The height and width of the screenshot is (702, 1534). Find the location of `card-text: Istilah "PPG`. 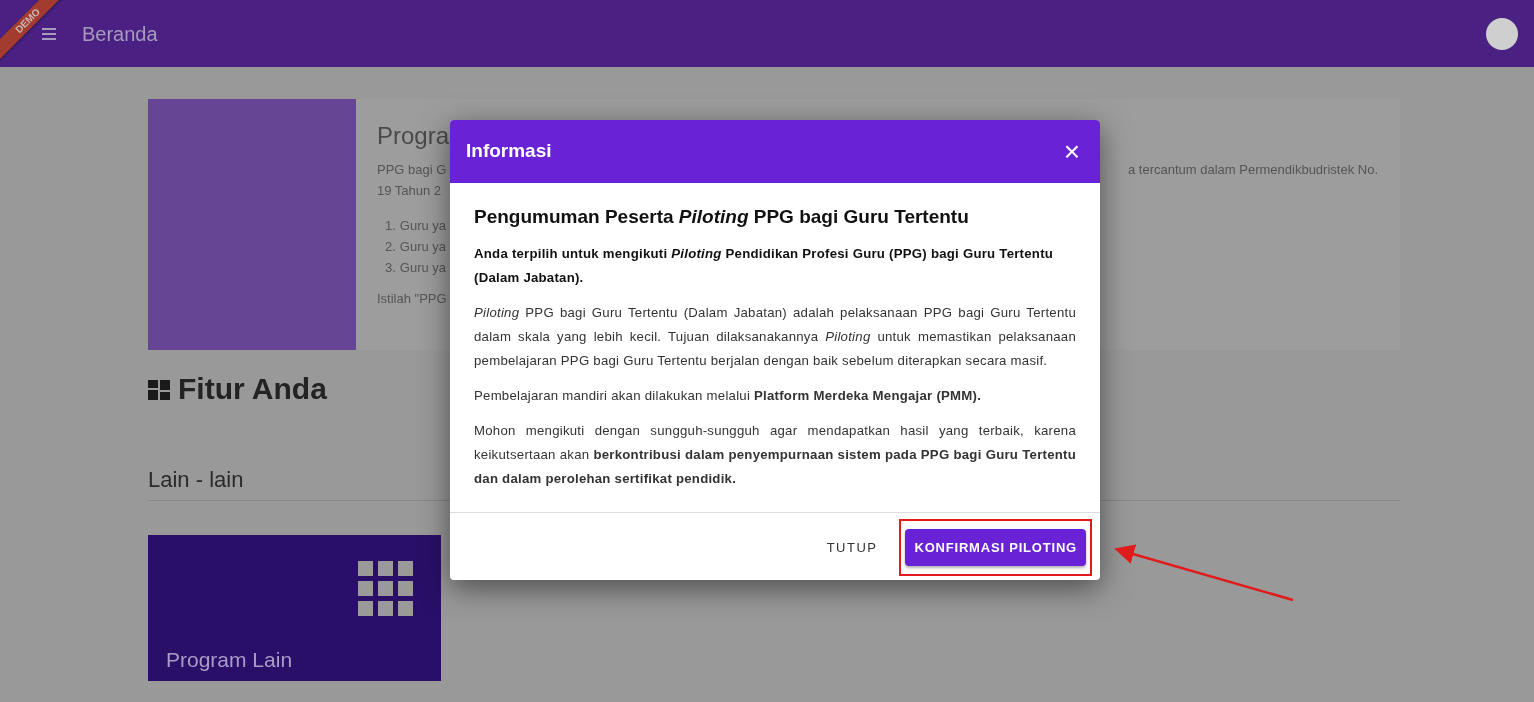

card-text: Istilah "PPG is located at coordinates (412, 299).